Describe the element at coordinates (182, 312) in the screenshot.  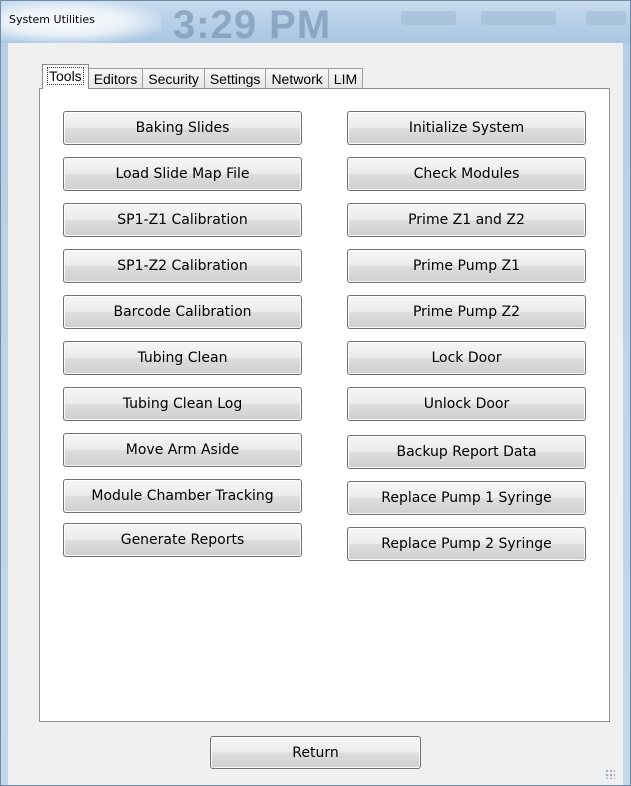
I see `barcode-calibration-button: Barcode Calibration` at that location.